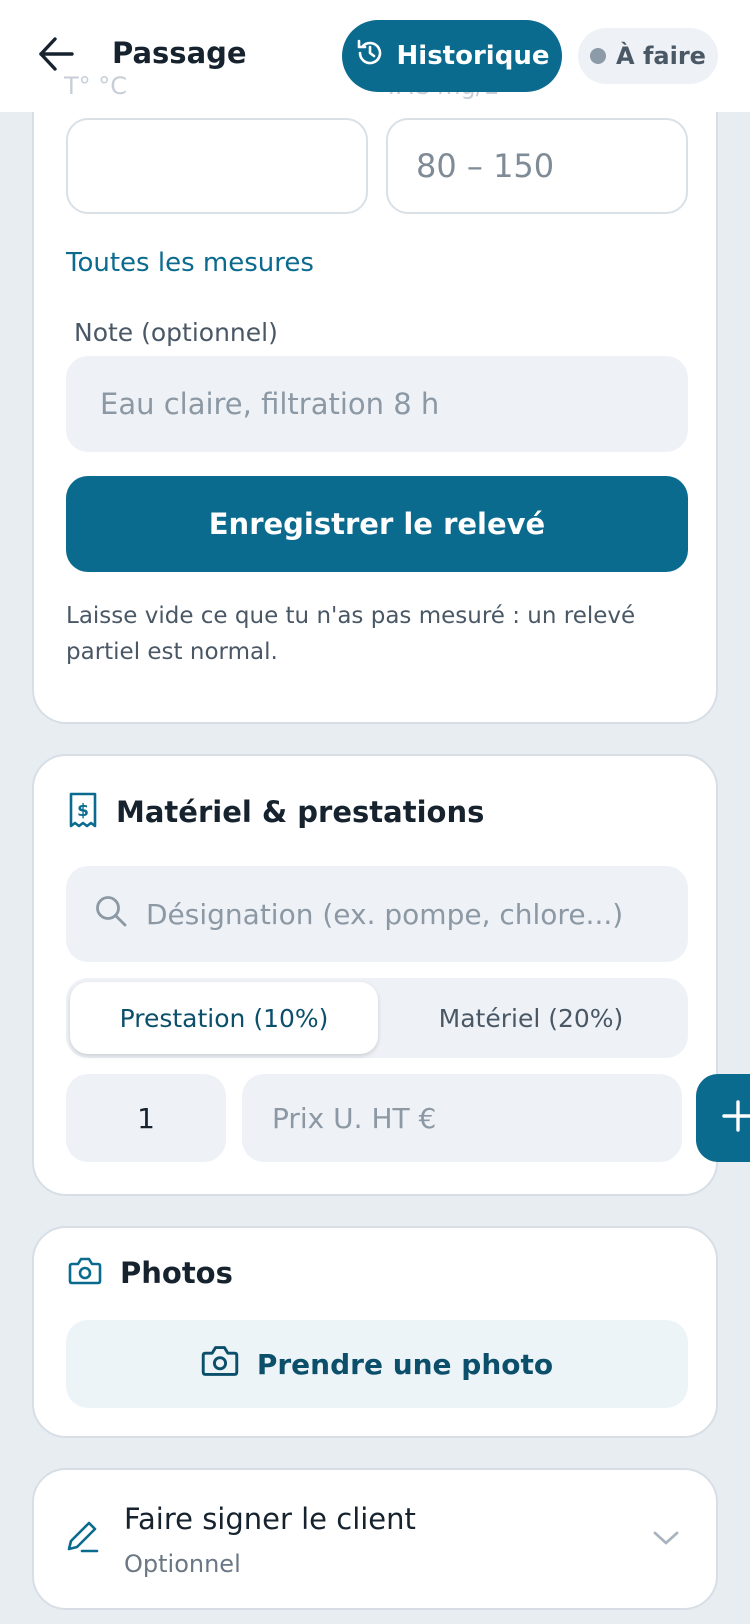 The image size is (750, 1624). I want to click on arrow-left-icon, so click(56, 57).